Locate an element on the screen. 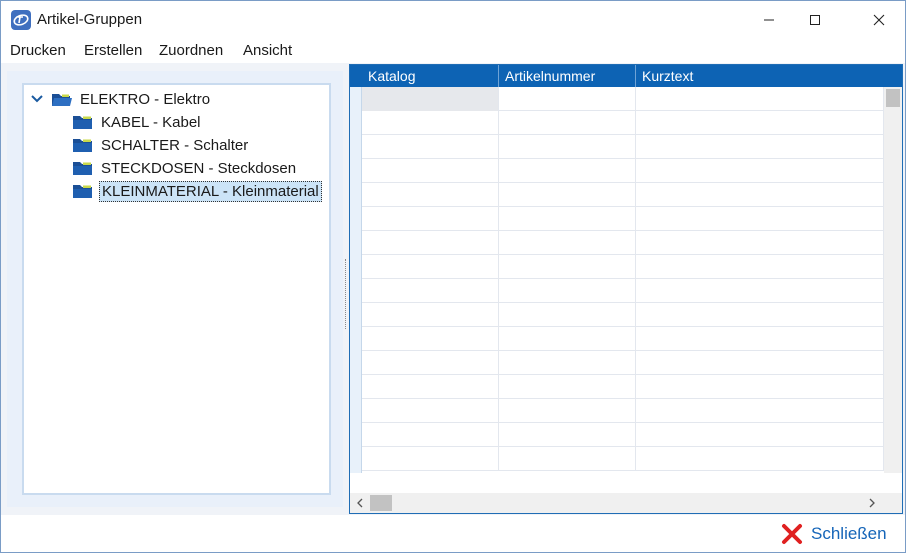  scroll-right-arrow-icon is located at coordinates (872, 503).